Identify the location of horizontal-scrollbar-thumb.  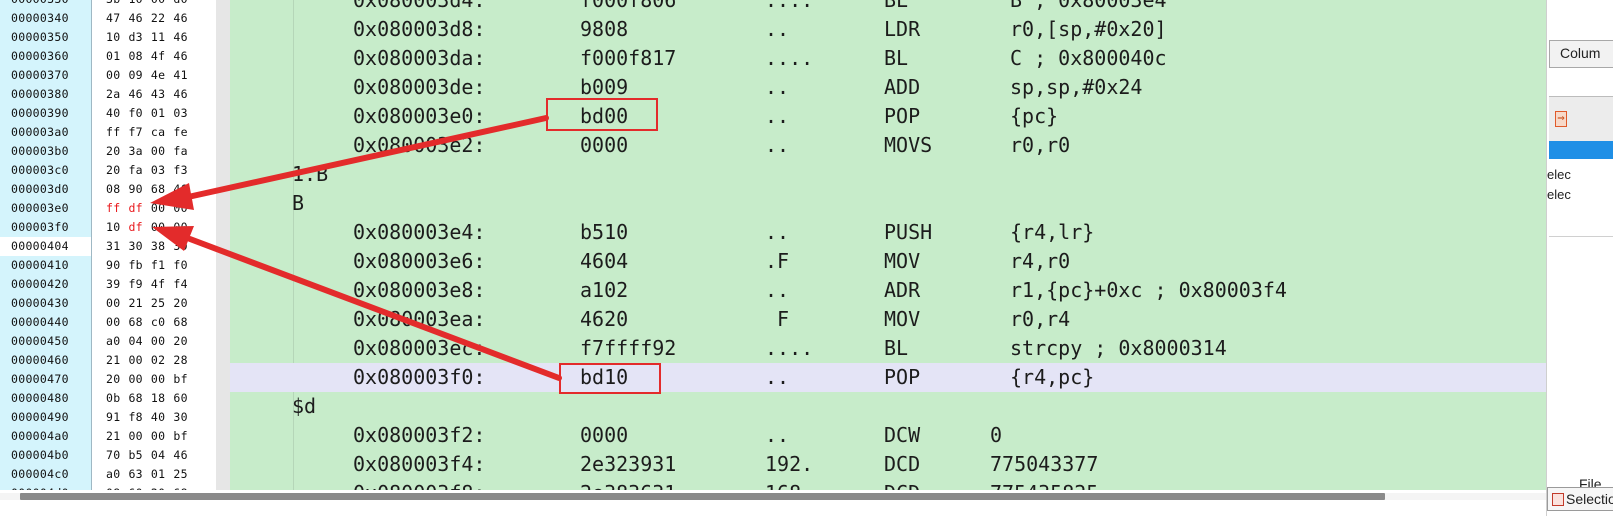
(702, 496).